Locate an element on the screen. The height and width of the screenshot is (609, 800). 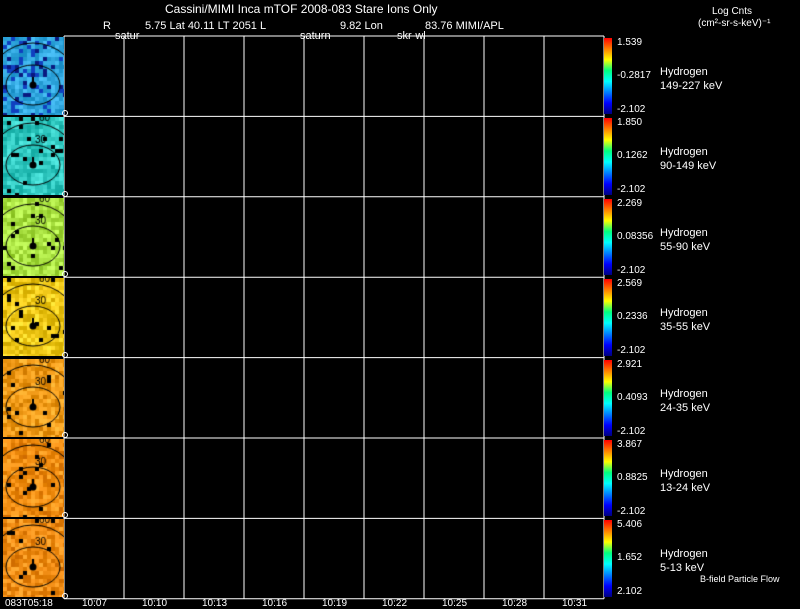
colorbar-mid-label: 0.8825 is located at coordinates (632, 477).